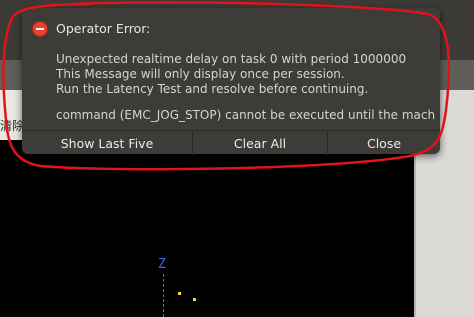 The width and height of the screenshot is (474, 317). I want to click on z-axis-label: Z, so click(162, 264).